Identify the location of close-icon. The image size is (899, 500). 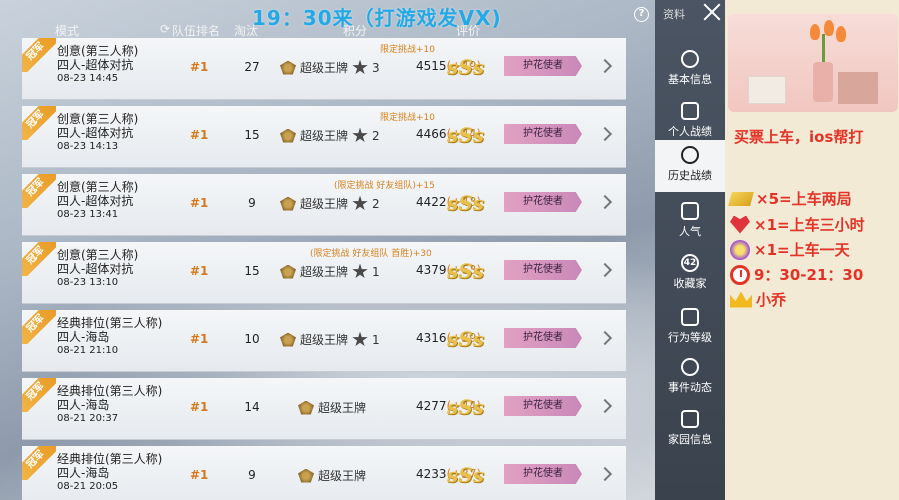
(712, 12).